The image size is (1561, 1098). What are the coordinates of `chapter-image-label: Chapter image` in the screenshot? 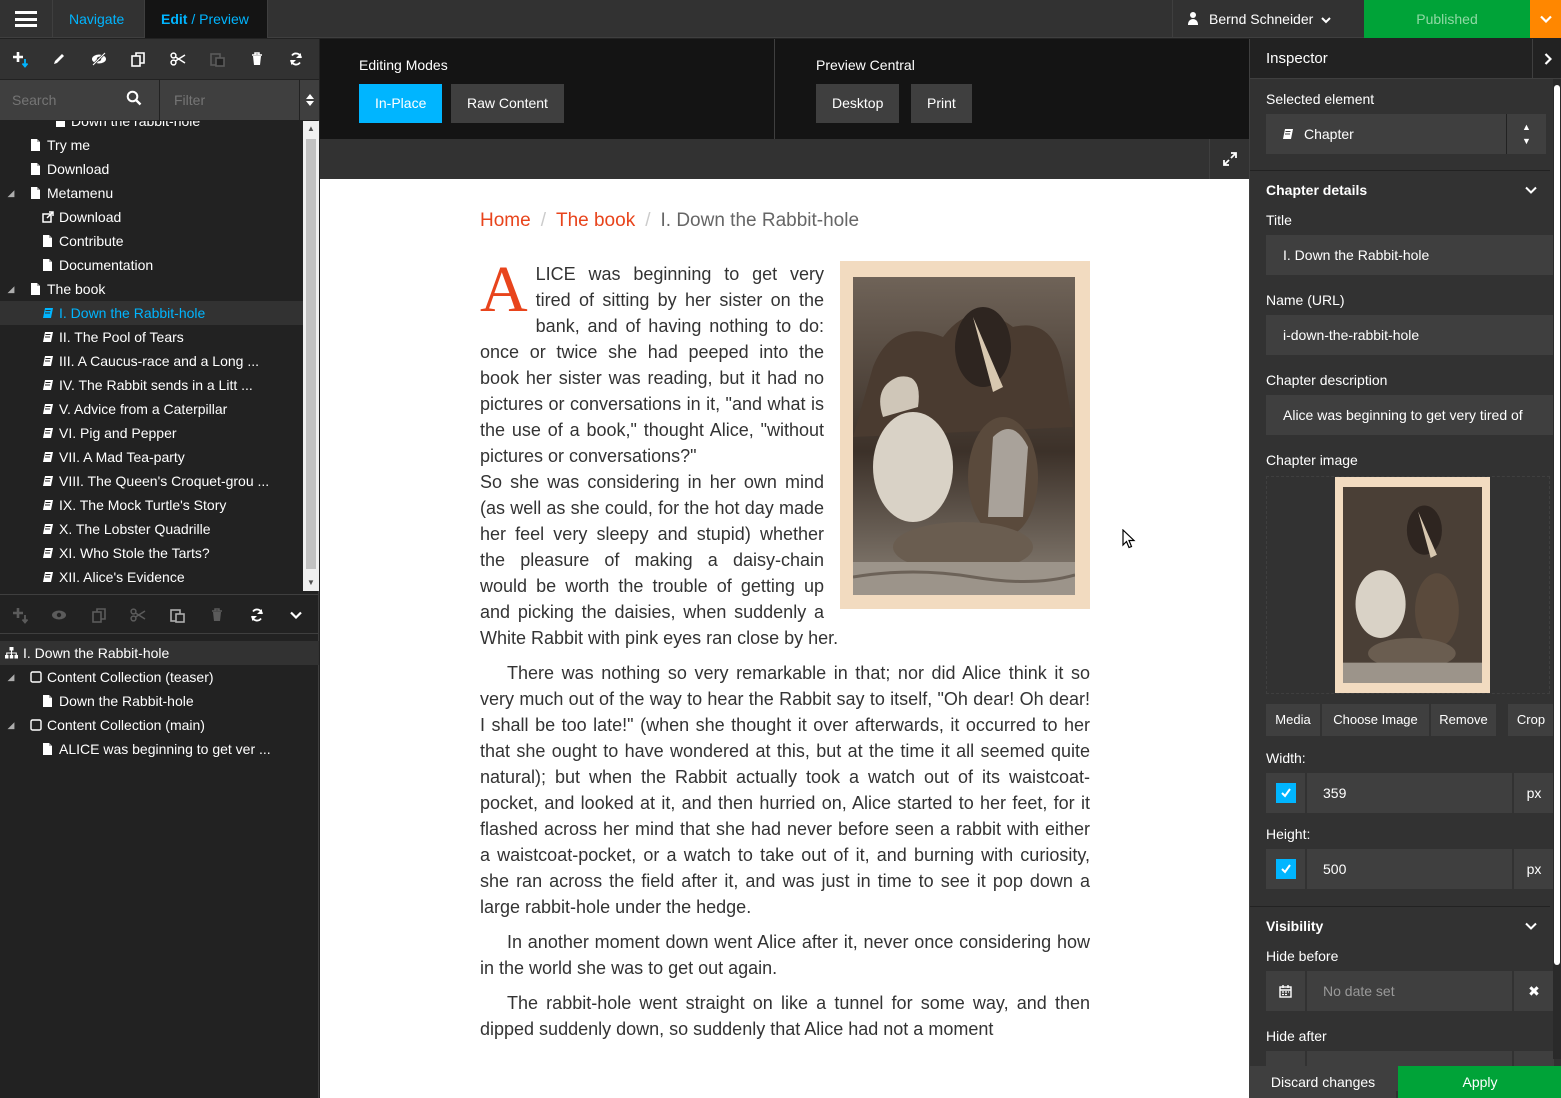 It's located at (1312, 460).